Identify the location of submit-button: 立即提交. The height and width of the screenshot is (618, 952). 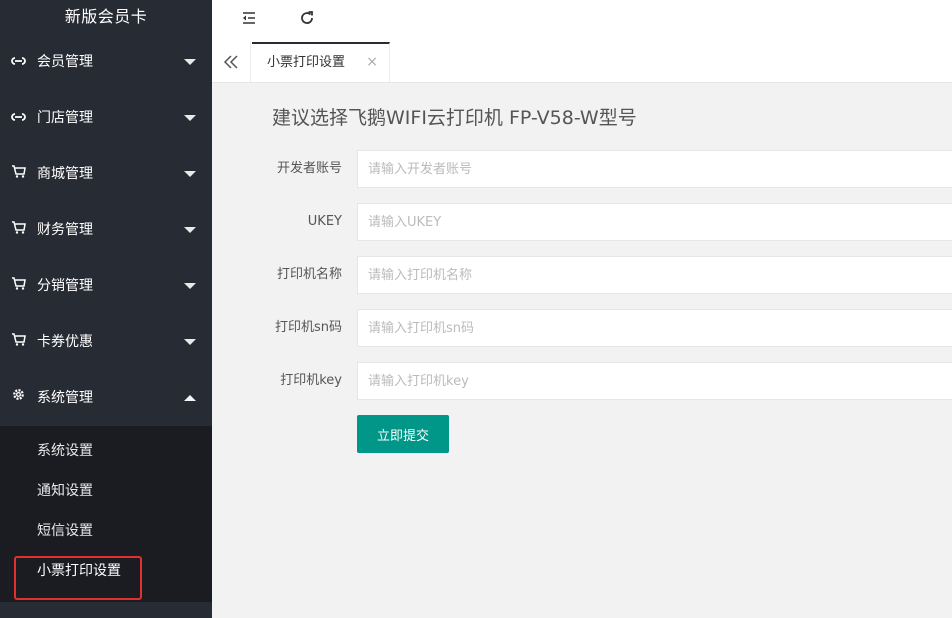
(403, 434).